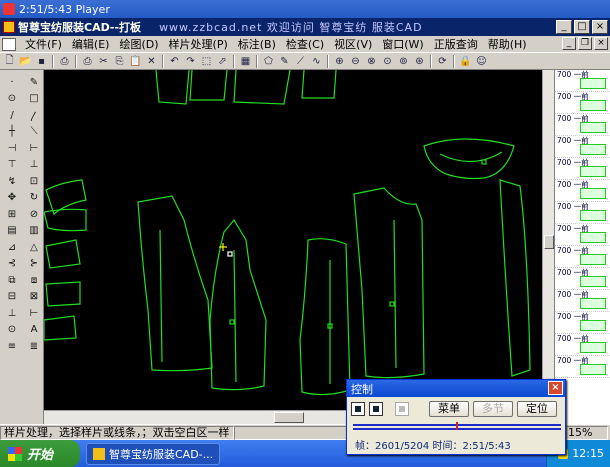 The width and height of the screenshot is (610, 467). I want to click on tool-button-9: ⊢, so click(34, 148).